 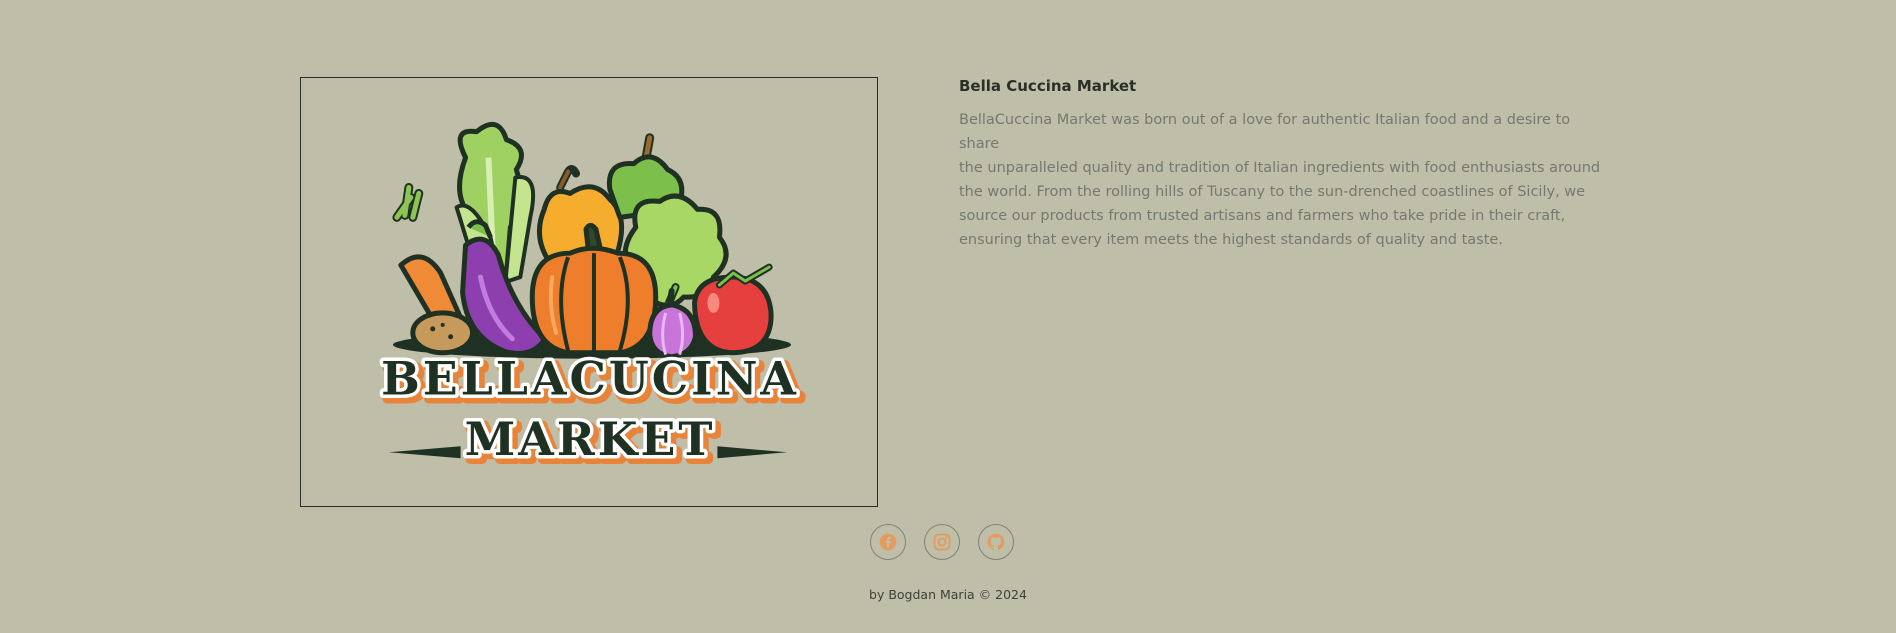 I want to click on logo-line2: MARKET, so click(x=590, y=439).